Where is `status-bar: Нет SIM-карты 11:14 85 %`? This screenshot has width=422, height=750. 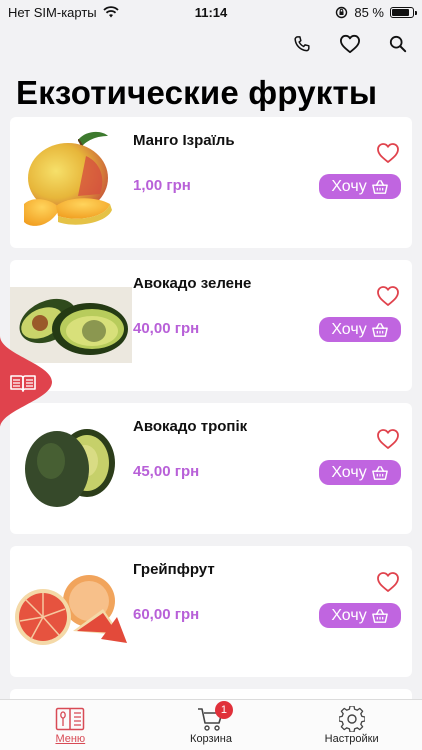 status-bar: Нет SIM-карты 11:14 85 % is located at coordinates (211, 12).